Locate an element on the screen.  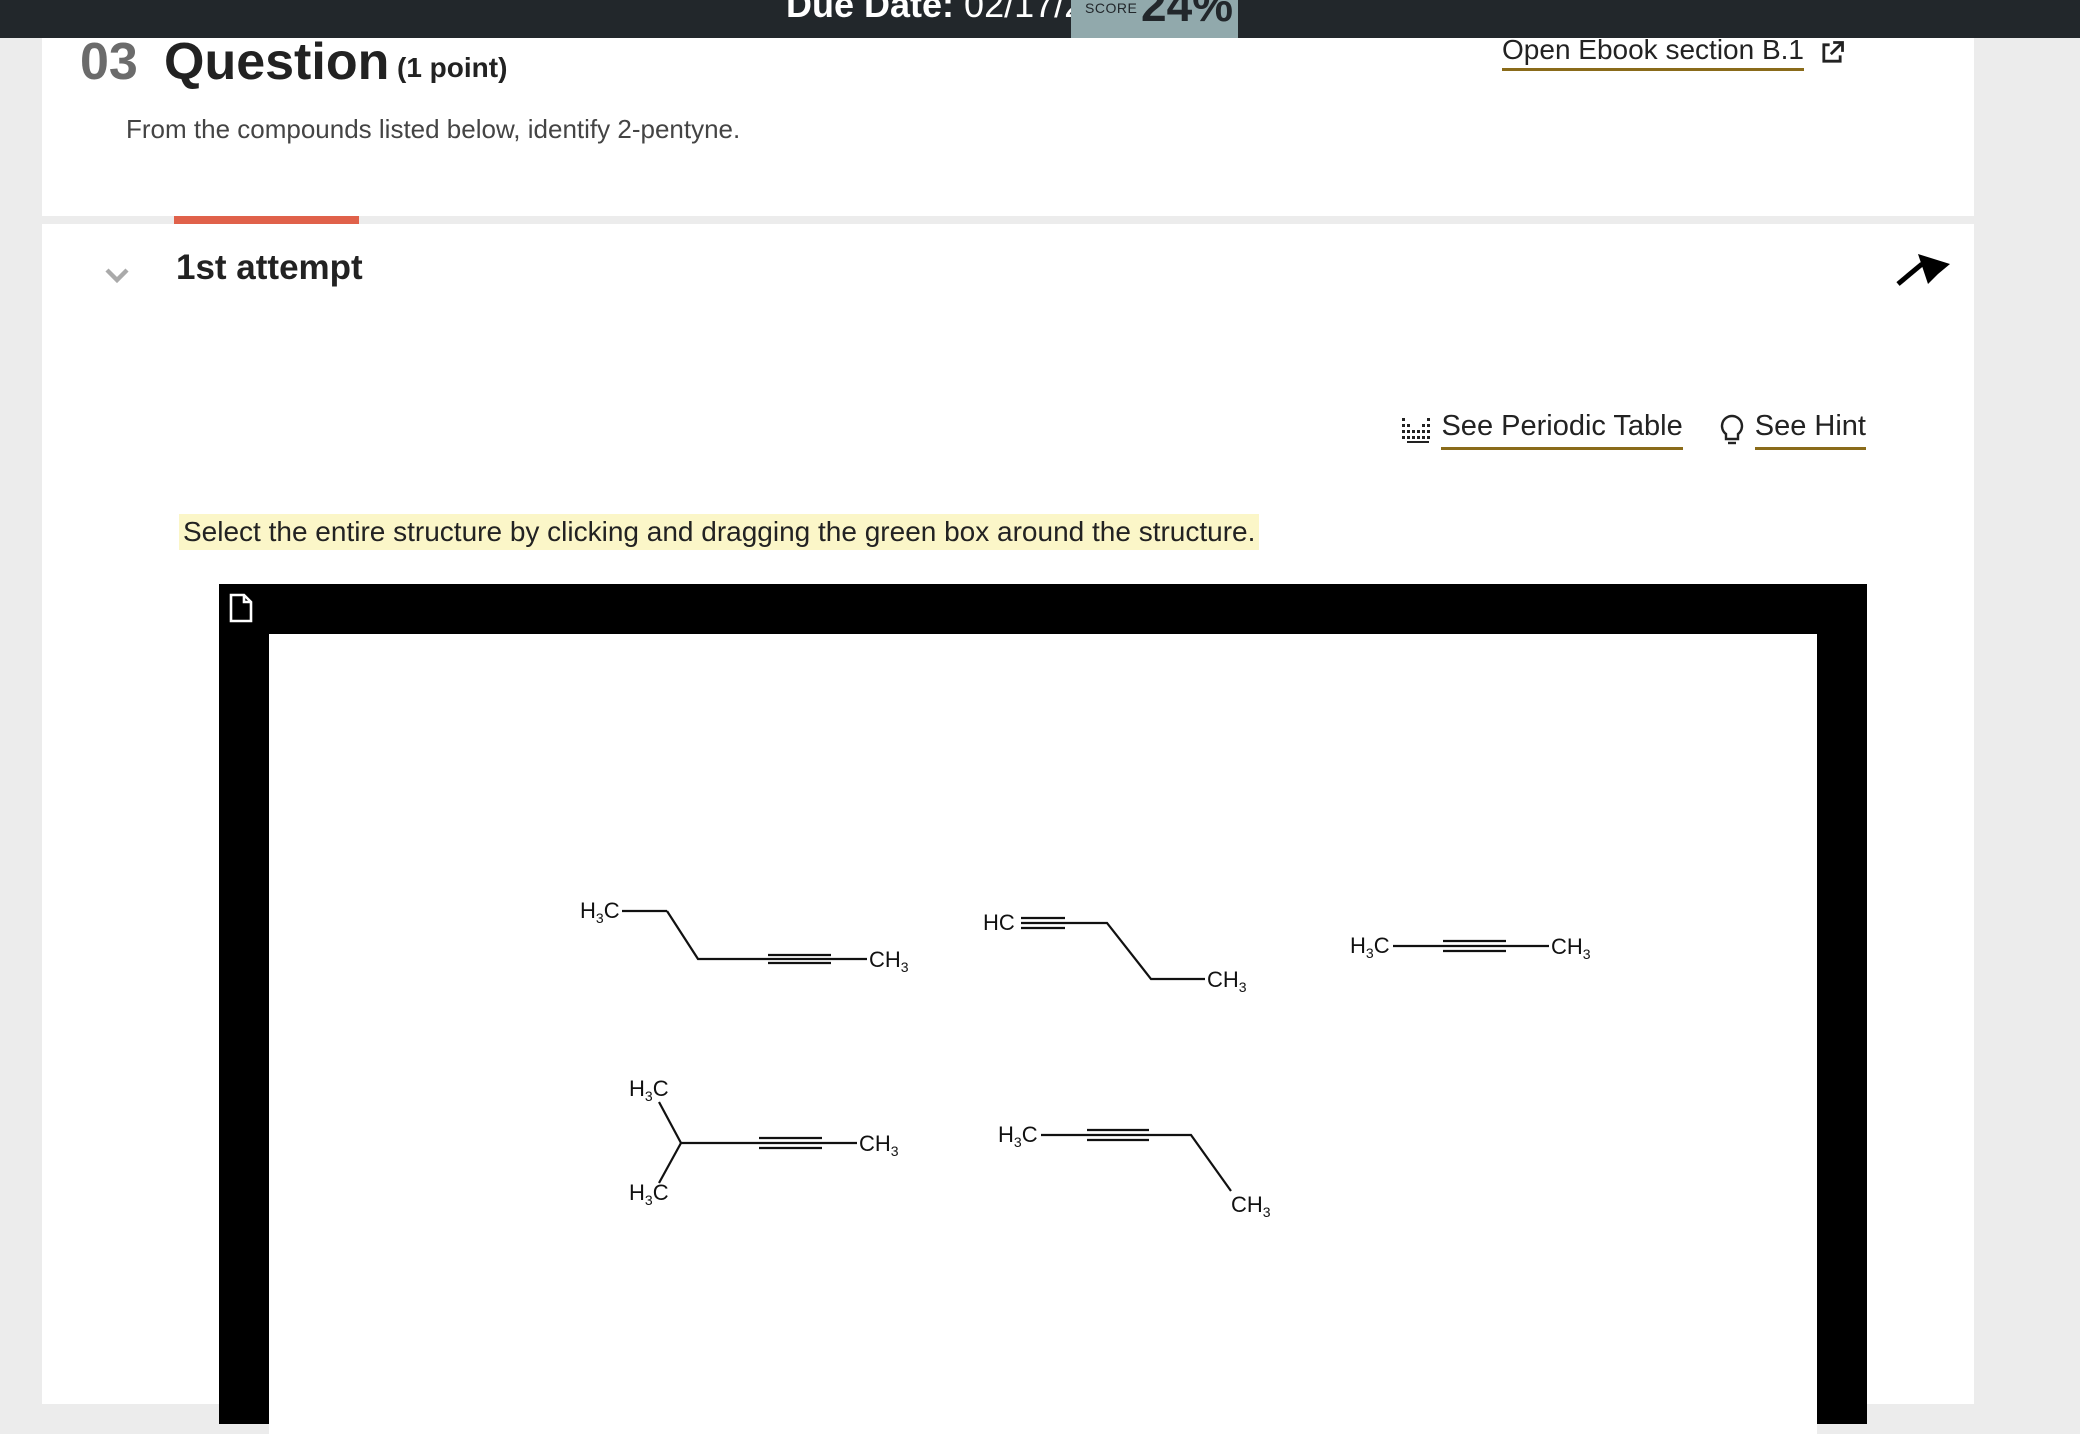
periodic-table-label: See Periodic Table is located at coordinates (1562, 430).